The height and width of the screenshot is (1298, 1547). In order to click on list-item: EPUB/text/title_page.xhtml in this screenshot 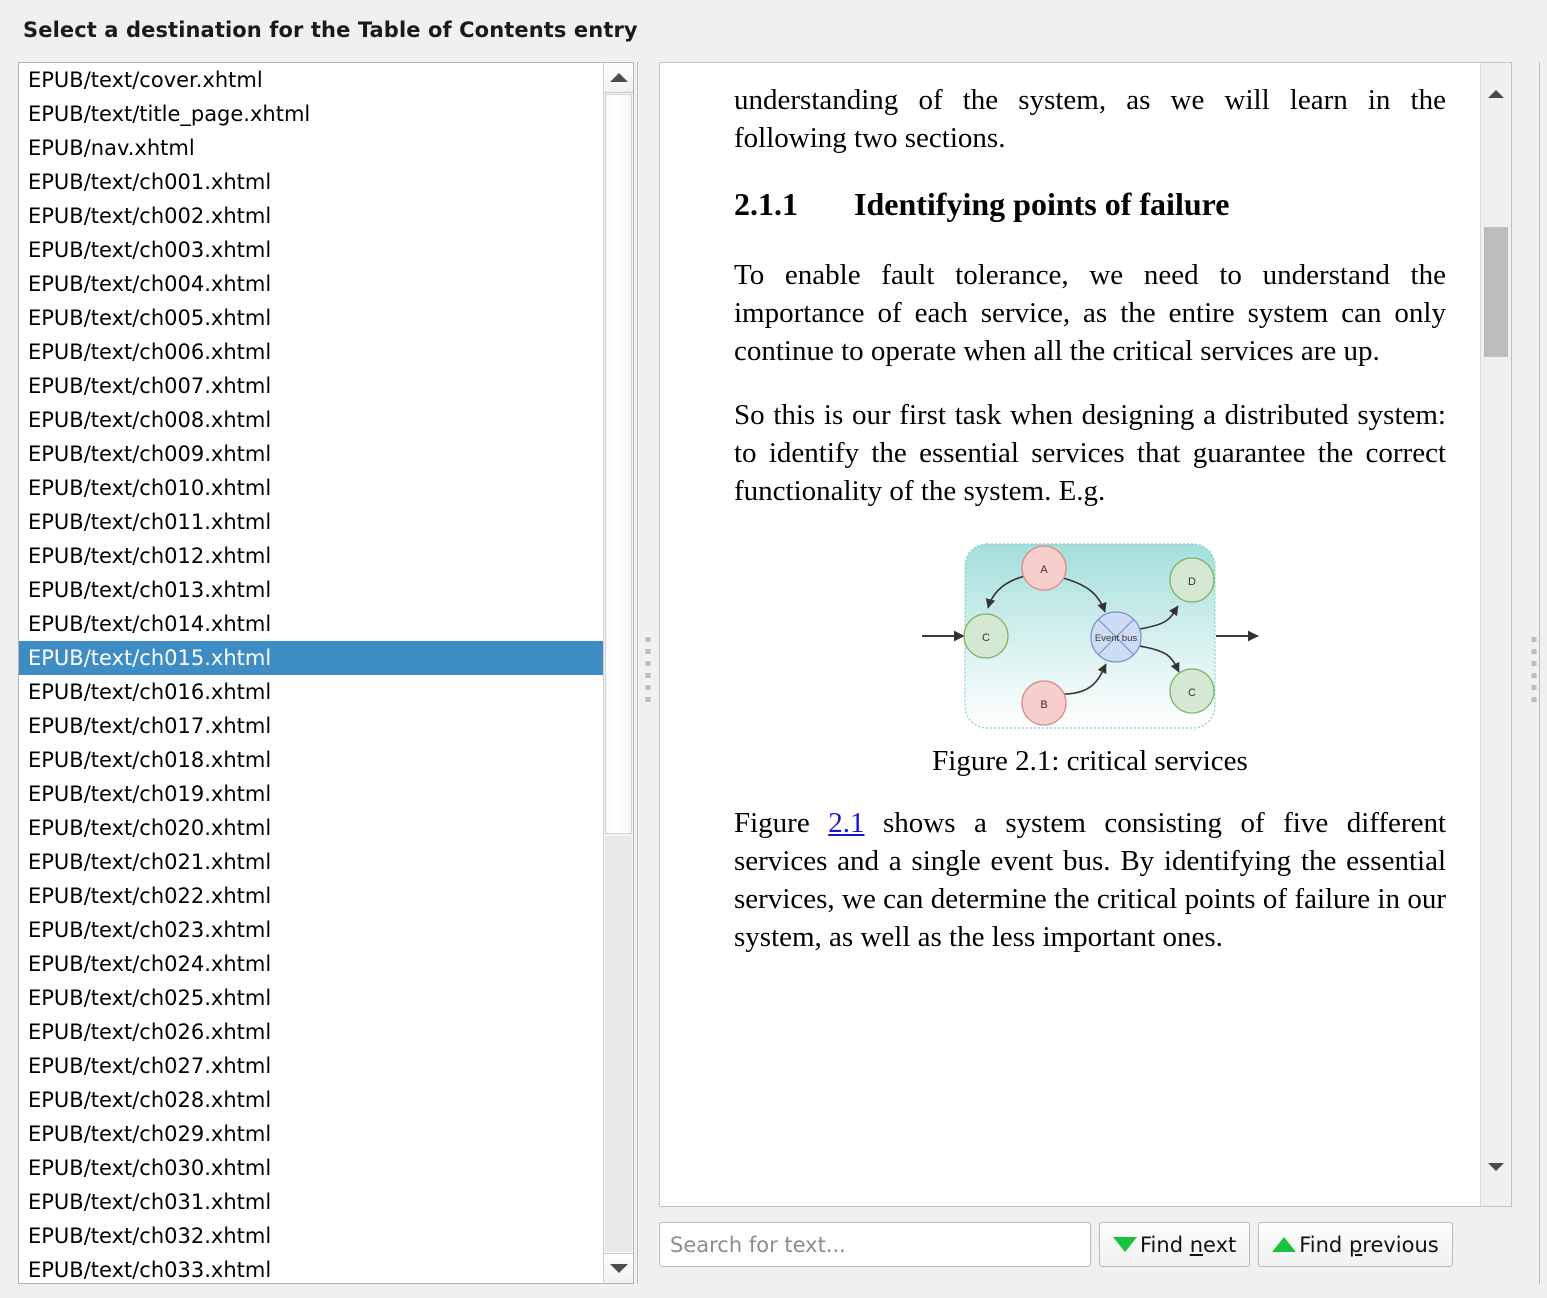, I will do `click(311, 114)`.